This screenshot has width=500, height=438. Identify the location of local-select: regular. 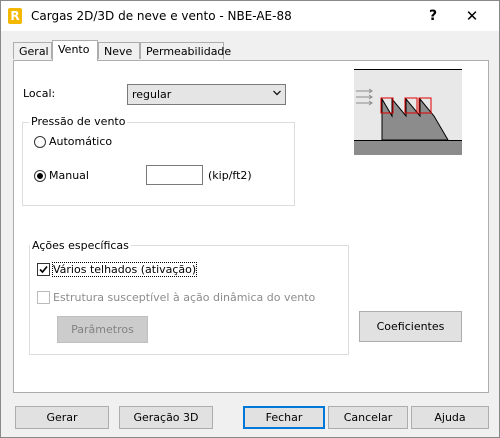
(206, 94).